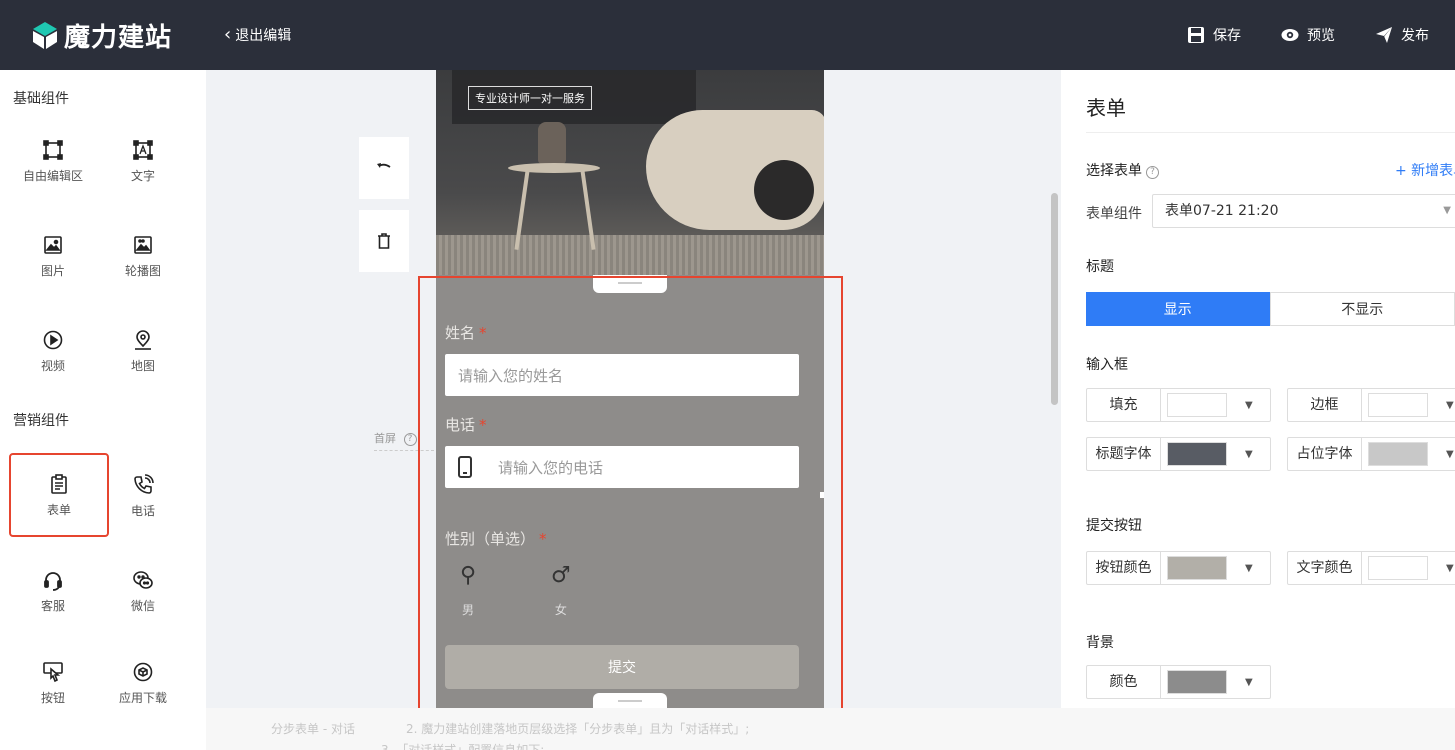  Describe the element at coordinates (1227, 36) in the screenshot. I see `save-label: 保存` at that location.